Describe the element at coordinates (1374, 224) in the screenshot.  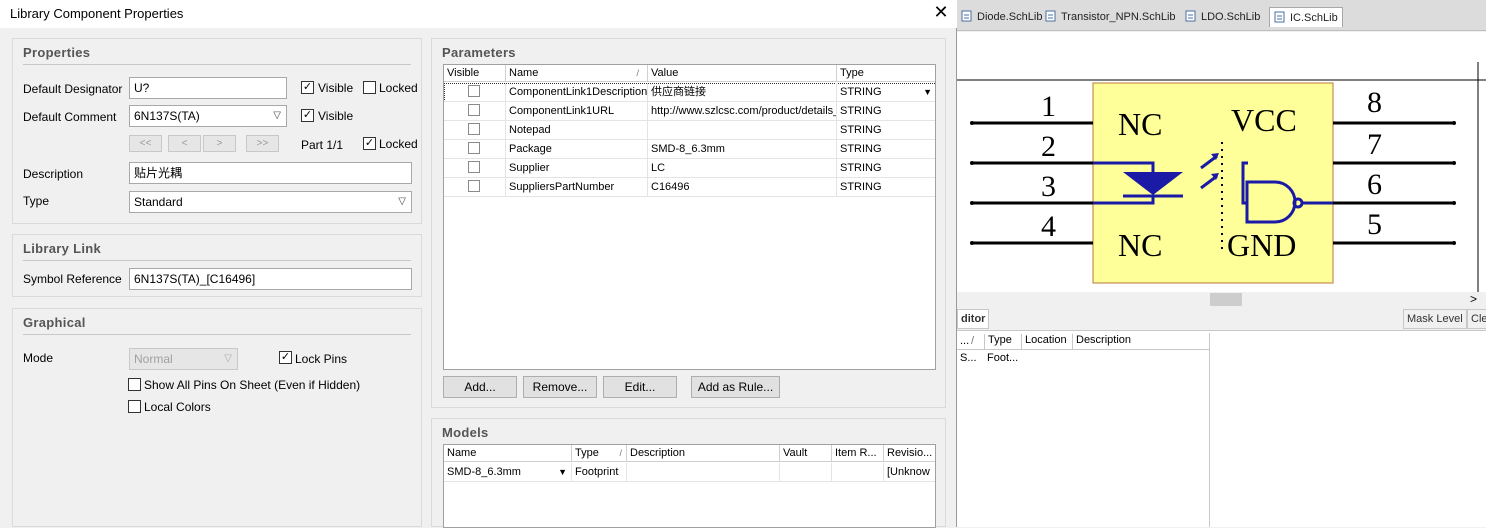
I see `pin-number: 5` at that location.